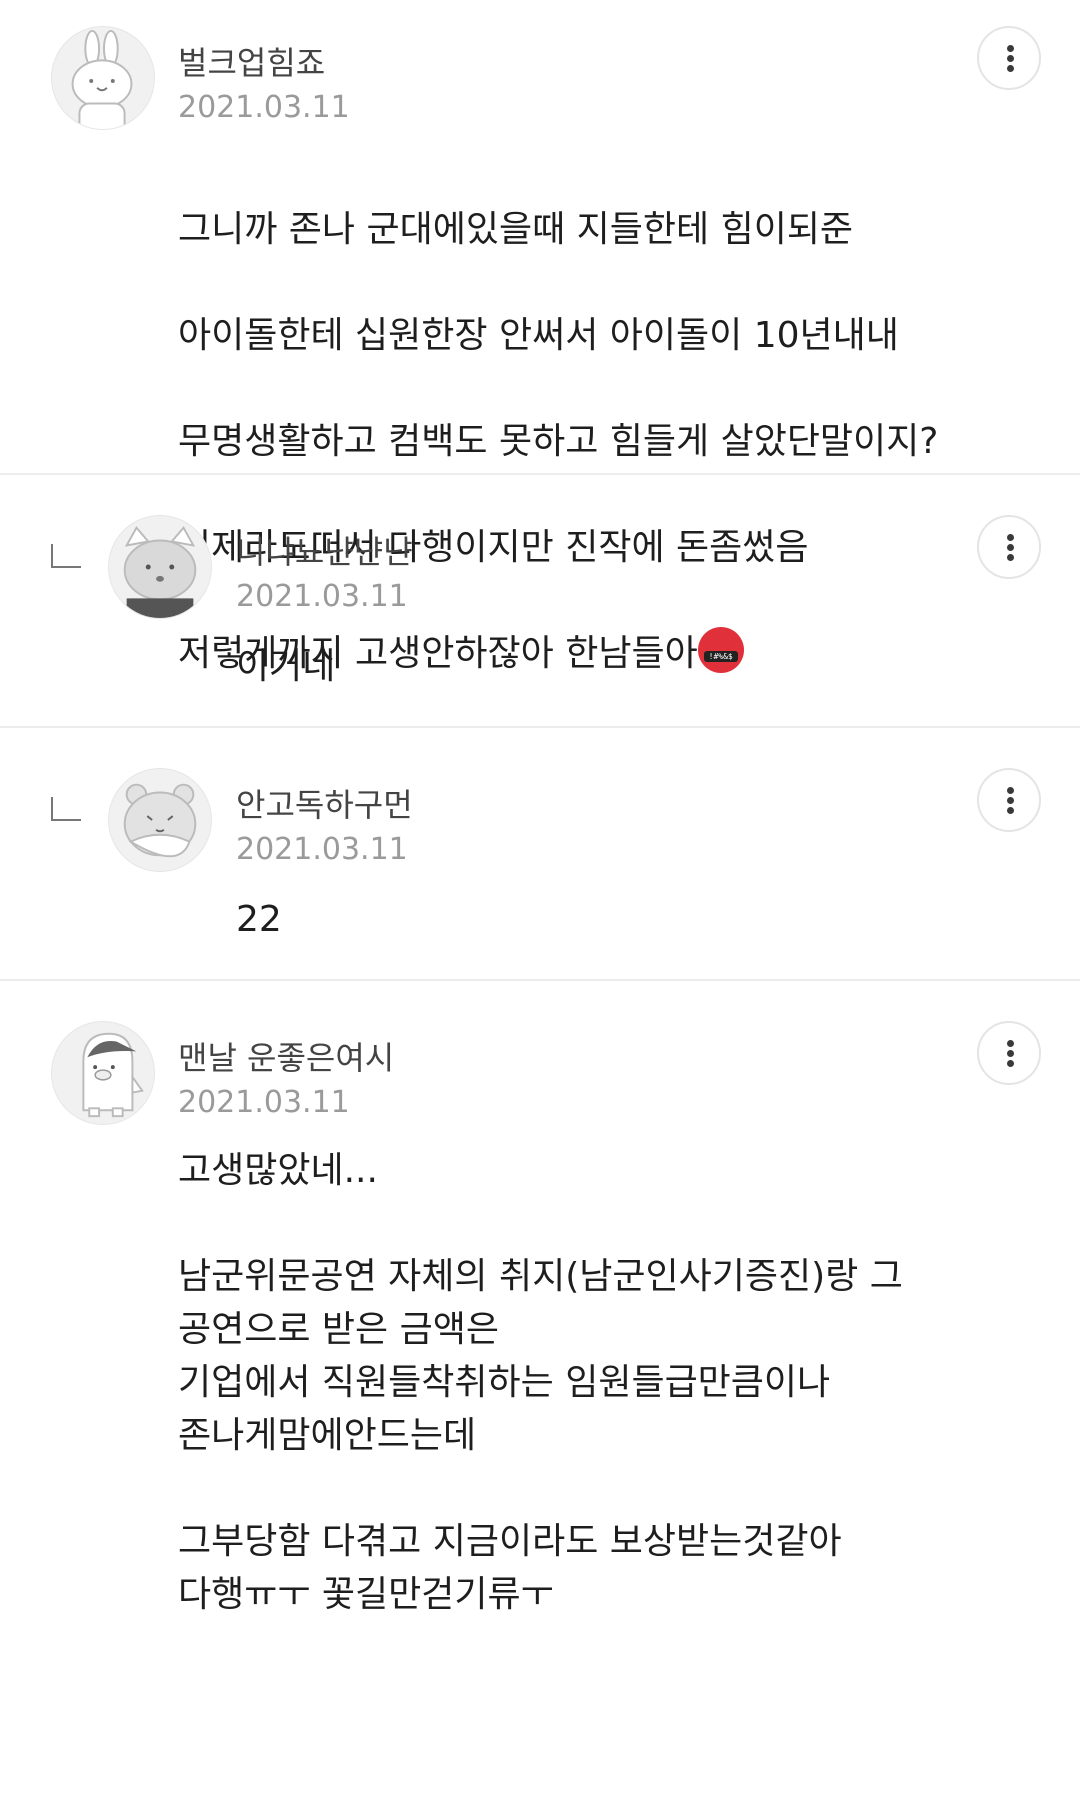 The width and height of the screenshot is (1080, 1798). I want to click on username: 맨날 운좋은여시, so click(286, 1056).